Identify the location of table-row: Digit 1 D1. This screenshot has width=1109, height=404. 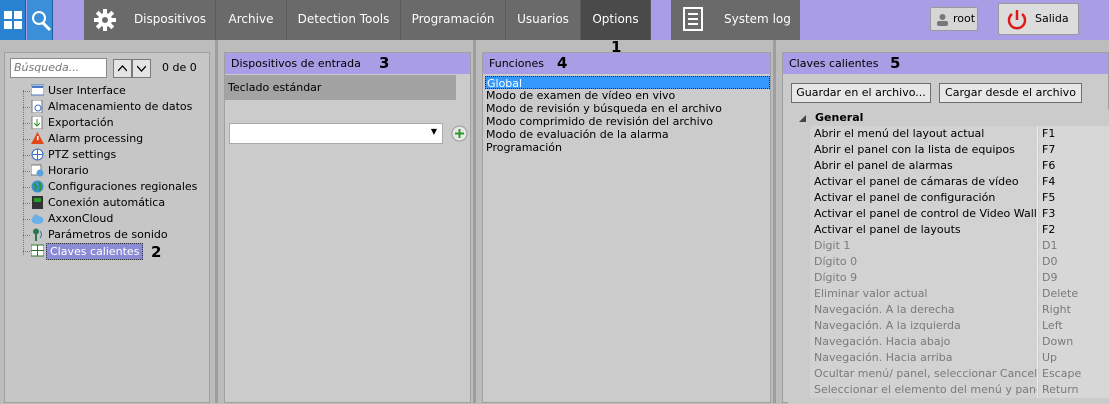
(959, 246).